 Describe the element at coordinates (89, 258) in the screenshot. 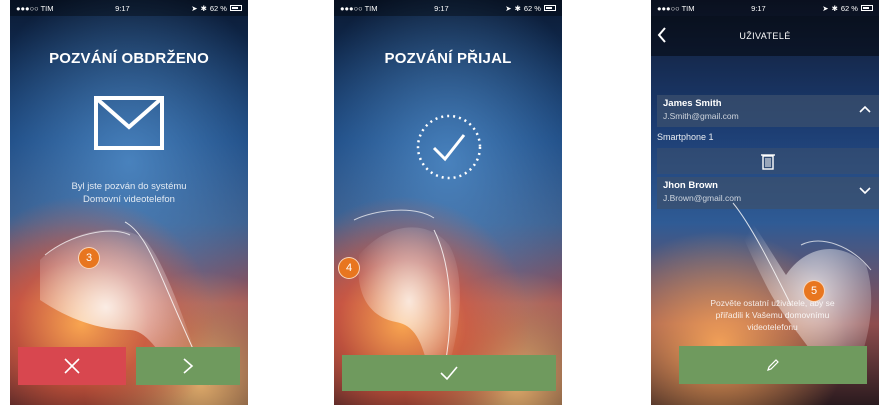

I see `step-badge: 3` at that location.